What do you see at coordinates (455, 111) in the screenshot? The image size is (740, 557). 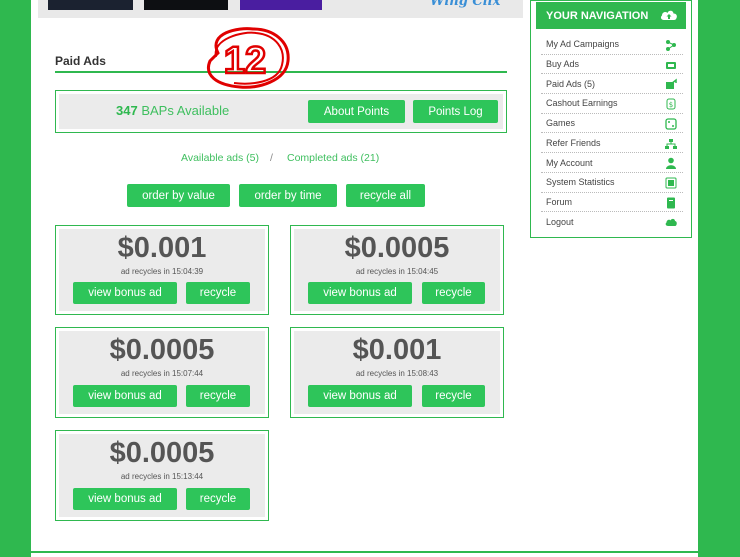 I see `points-log-button: Points Log` at bounding box center [455, 111].